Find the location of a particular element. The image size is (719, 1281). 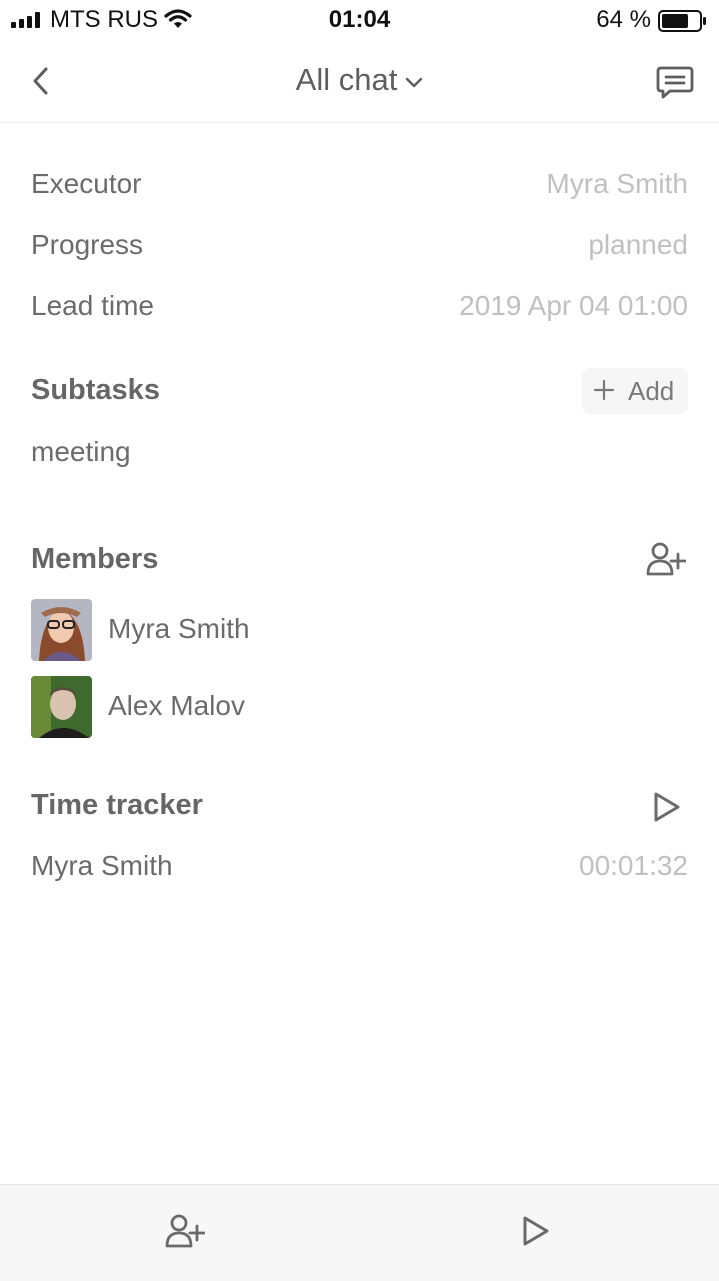

nav-title: All chat is located at coordinates (346, 79).